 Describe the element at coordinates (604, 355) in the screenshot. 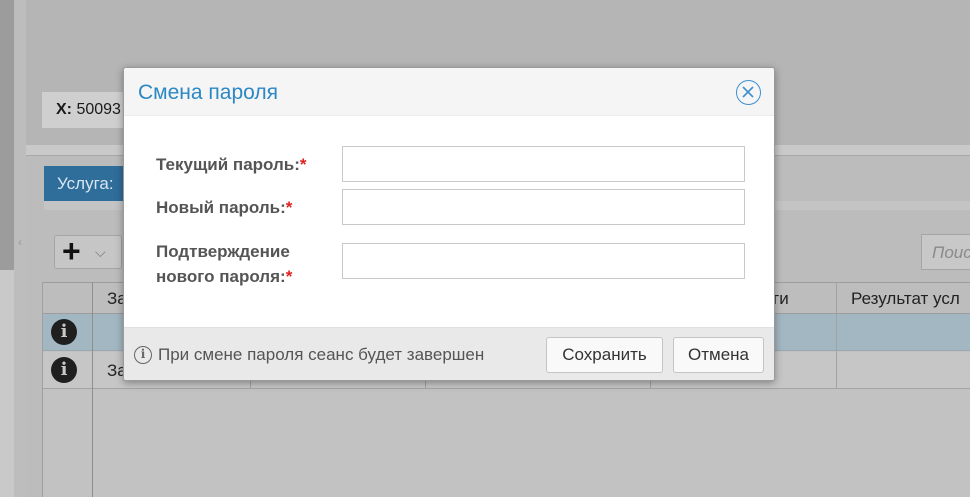

I see `save-button: Сохранить` at that location.